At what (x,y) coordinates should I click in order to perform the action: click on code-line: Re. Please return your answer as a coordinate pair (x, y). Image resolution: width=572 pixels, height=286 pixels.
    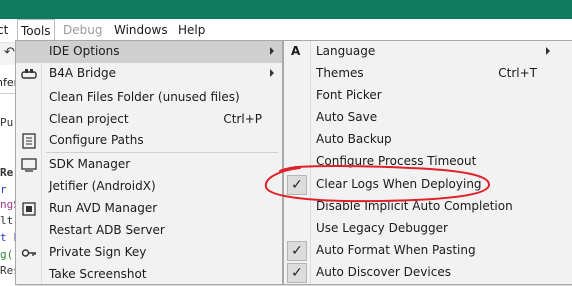
    Looking at the image, I should click on (7, 172).